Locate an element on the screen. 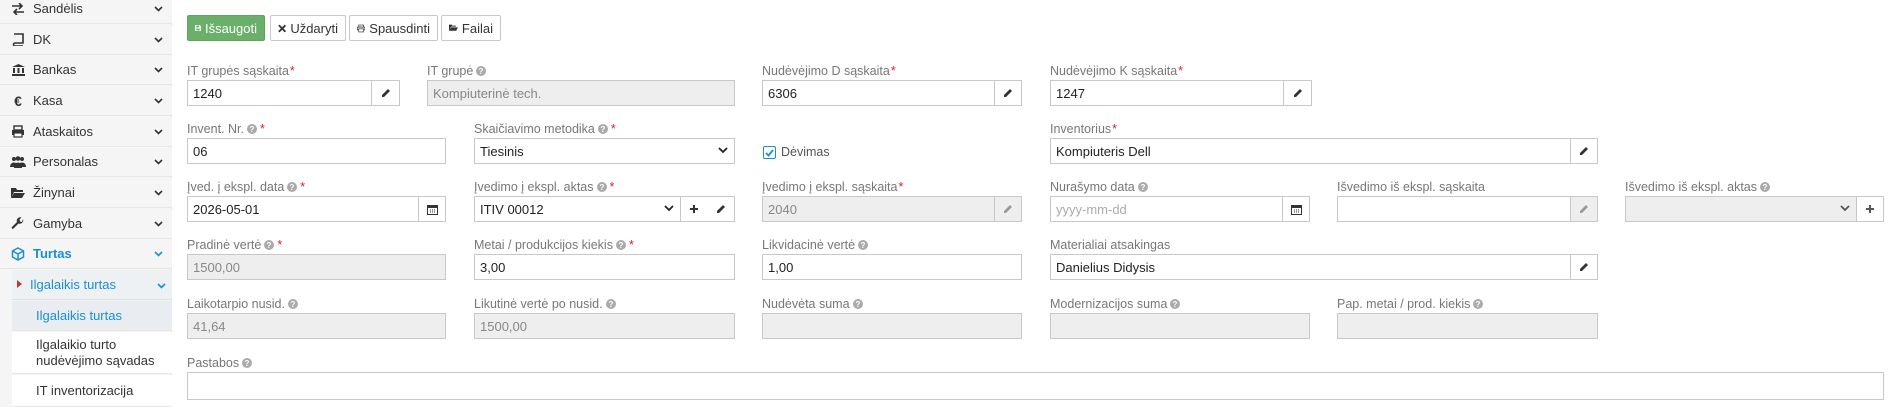 The image size is (1904, 407). close-button: Uždaryti is located at coordinates (308, 28).